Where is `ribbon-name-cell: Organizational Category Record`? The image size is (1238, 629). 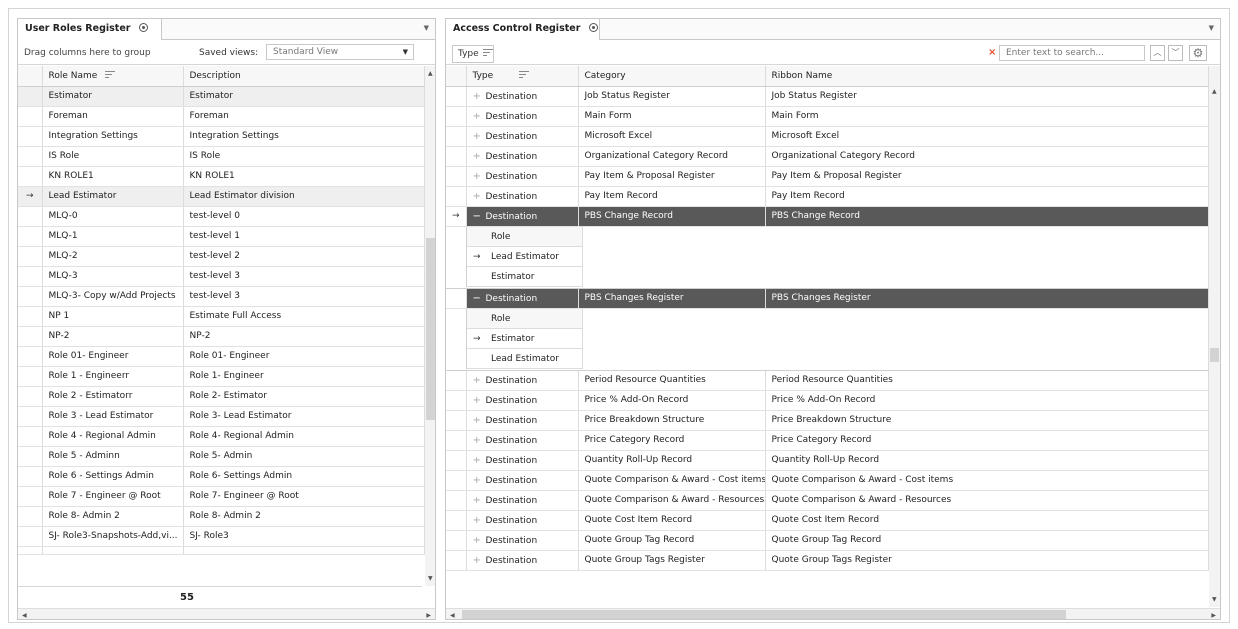 ribbon-name-cell: Organizational Category Record is located at coordinates (987, 156).